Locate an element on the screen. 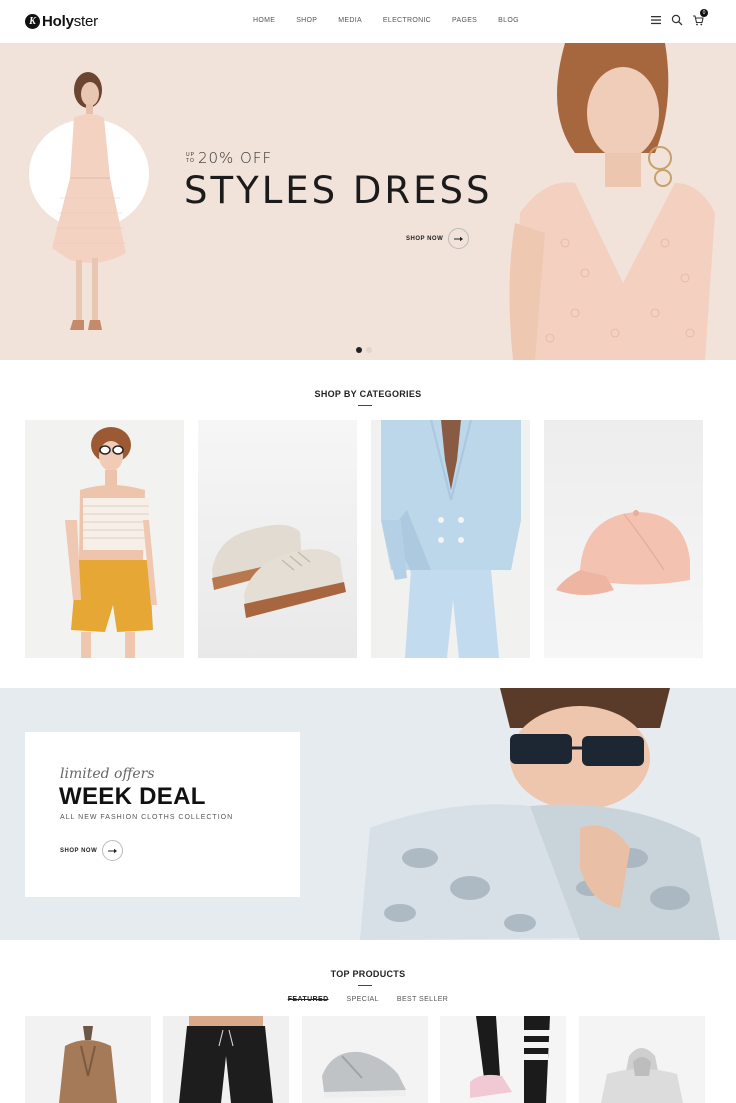 This screenshot has height=1103, width=736. blue-suit-image is located at coordinates (450, 539).